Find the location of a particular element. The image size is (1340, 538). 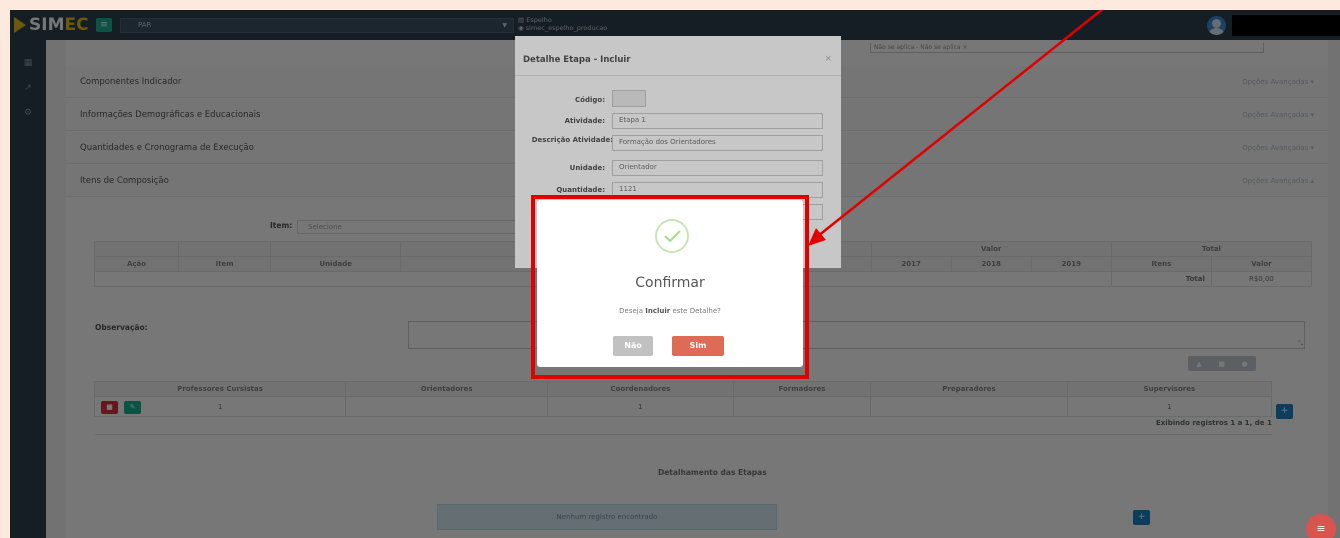

floating-menu-button: ≡ is located at coordinates (1321, 526).